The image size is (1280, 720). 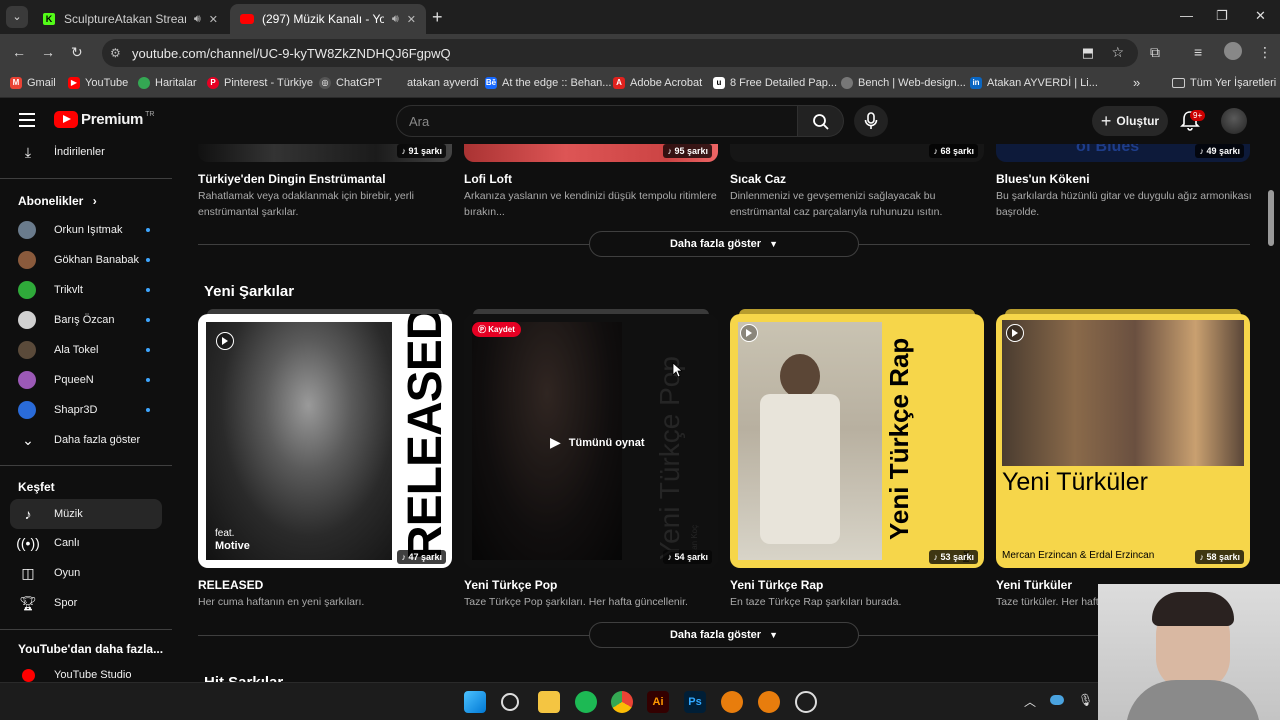 What do you see at coordinates (86, 514) in the screenshot?
I see `sidebar-item-music: ♪ Müzik` at bounding box center [86, 514].